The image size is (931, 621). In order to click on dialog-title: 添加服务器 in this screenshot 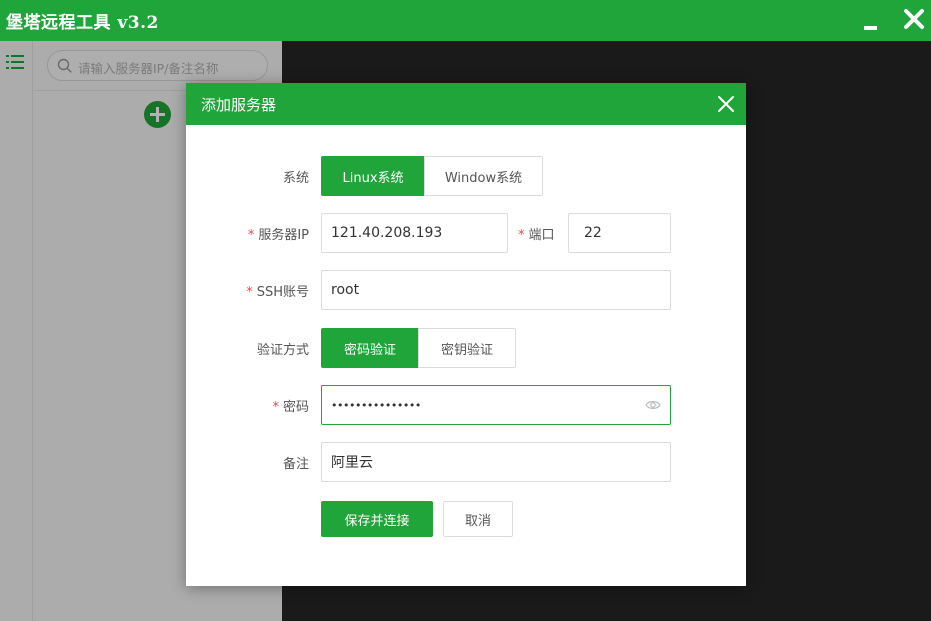, I will do `click(239, 105)`.